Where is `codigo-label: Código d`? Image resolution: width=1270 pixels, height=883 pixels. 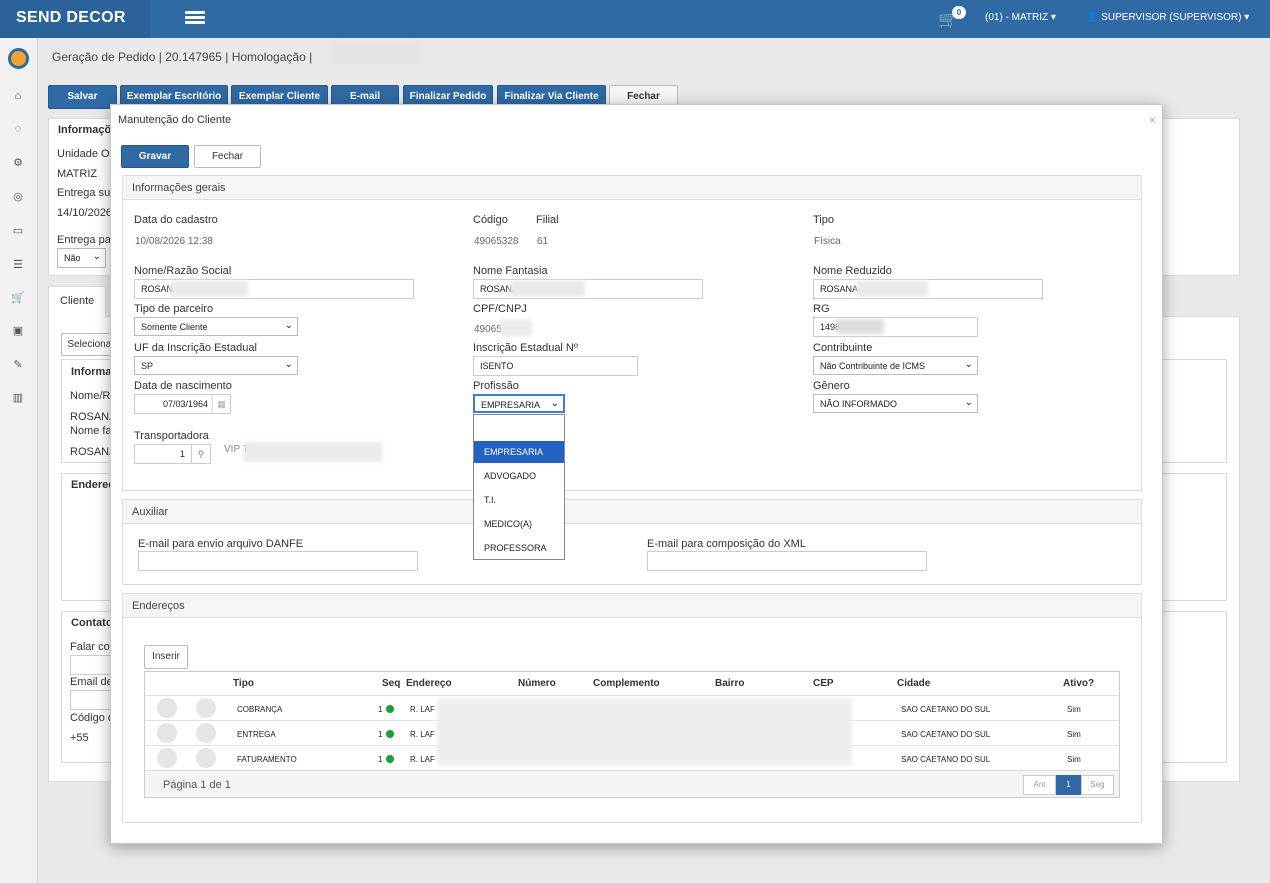 codigo-label: Código d is located at coordinates (92, 718).